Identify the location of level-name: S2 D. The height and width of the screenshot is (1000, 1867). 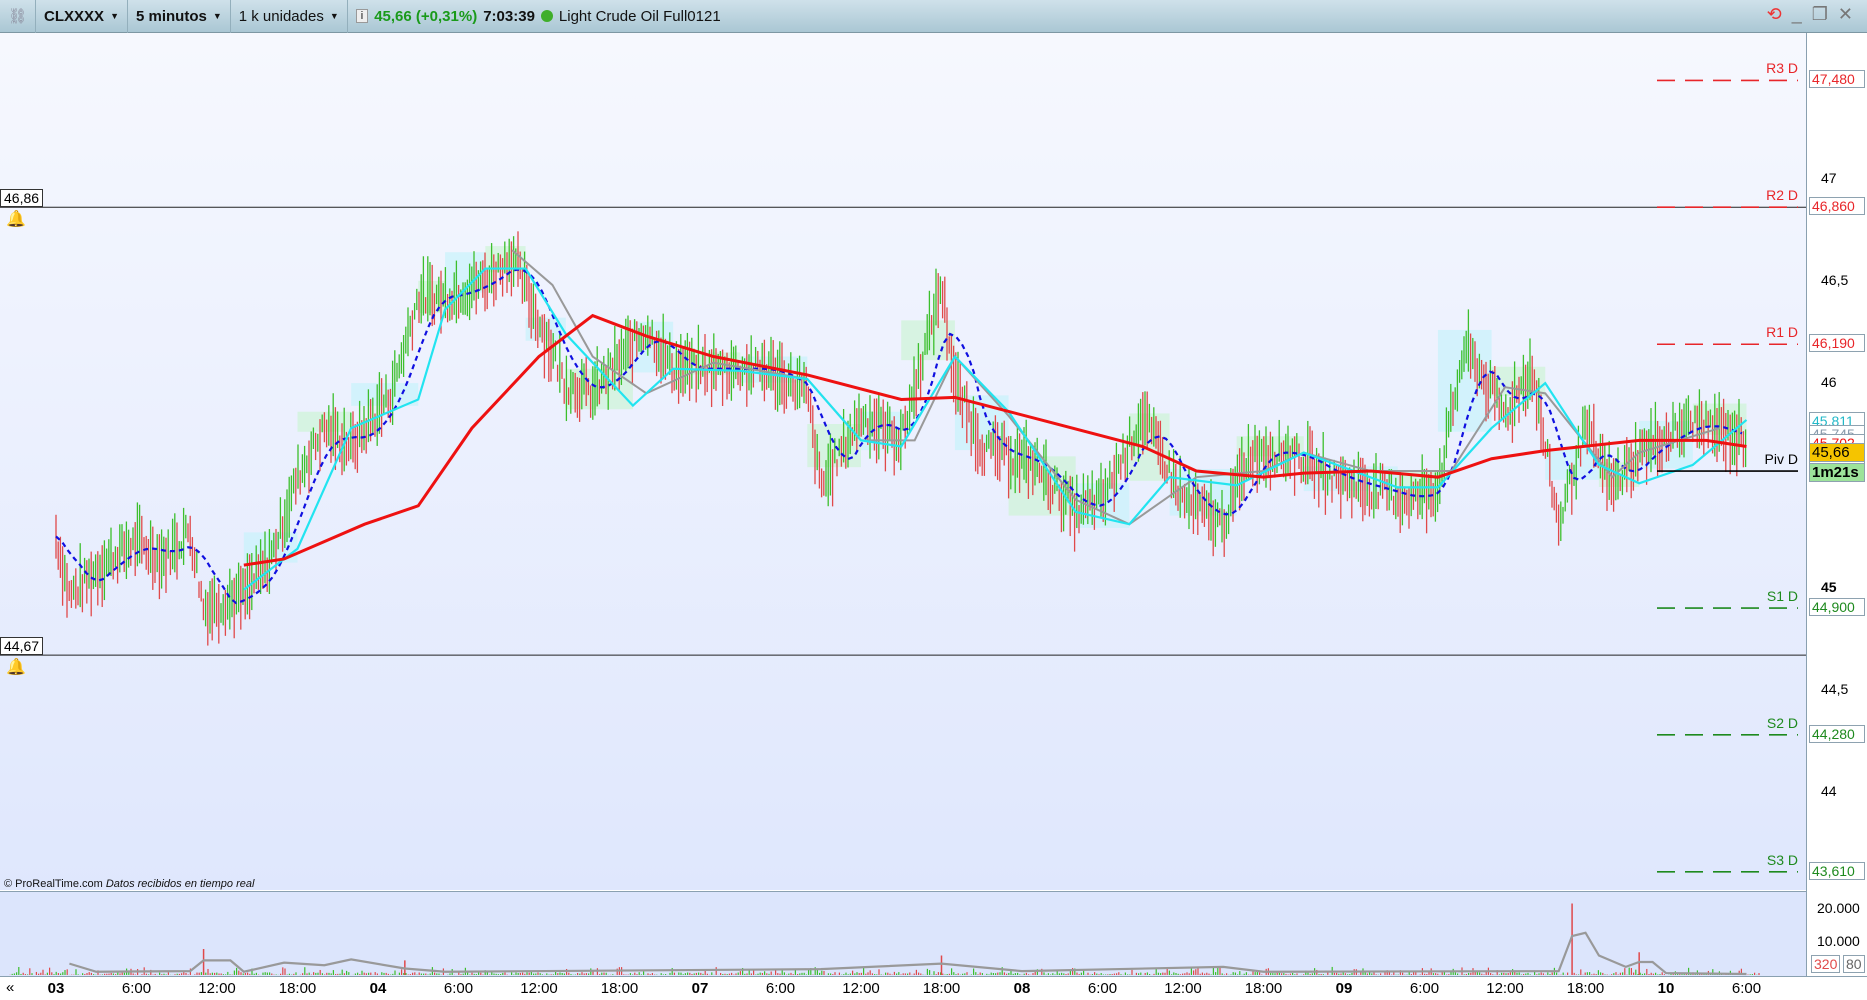
(1782, 722).